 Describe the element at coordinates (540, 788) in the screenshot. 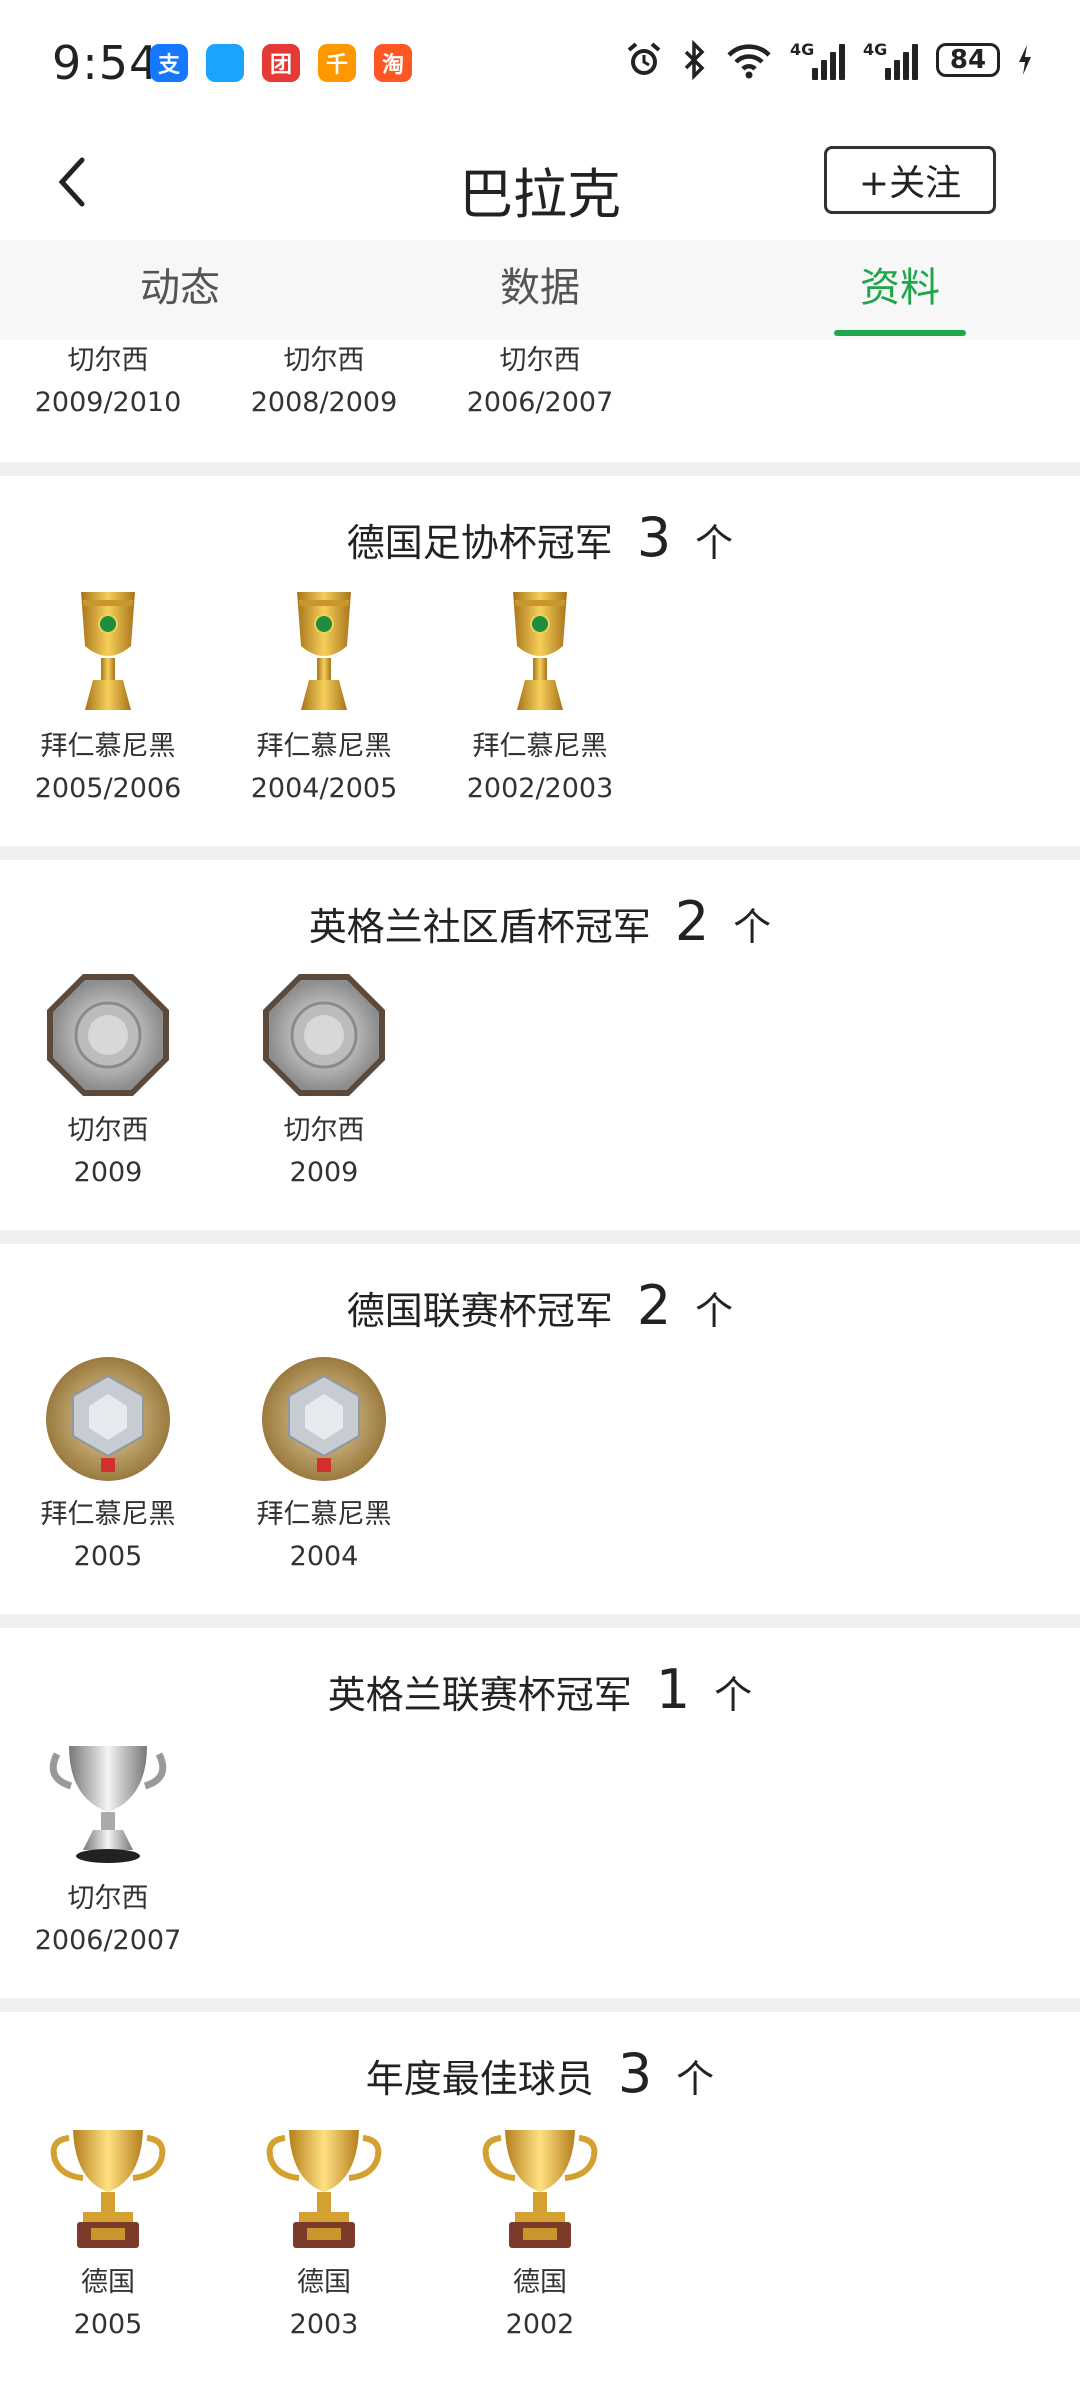

I see `honor-season: 2002/2003` at that location.